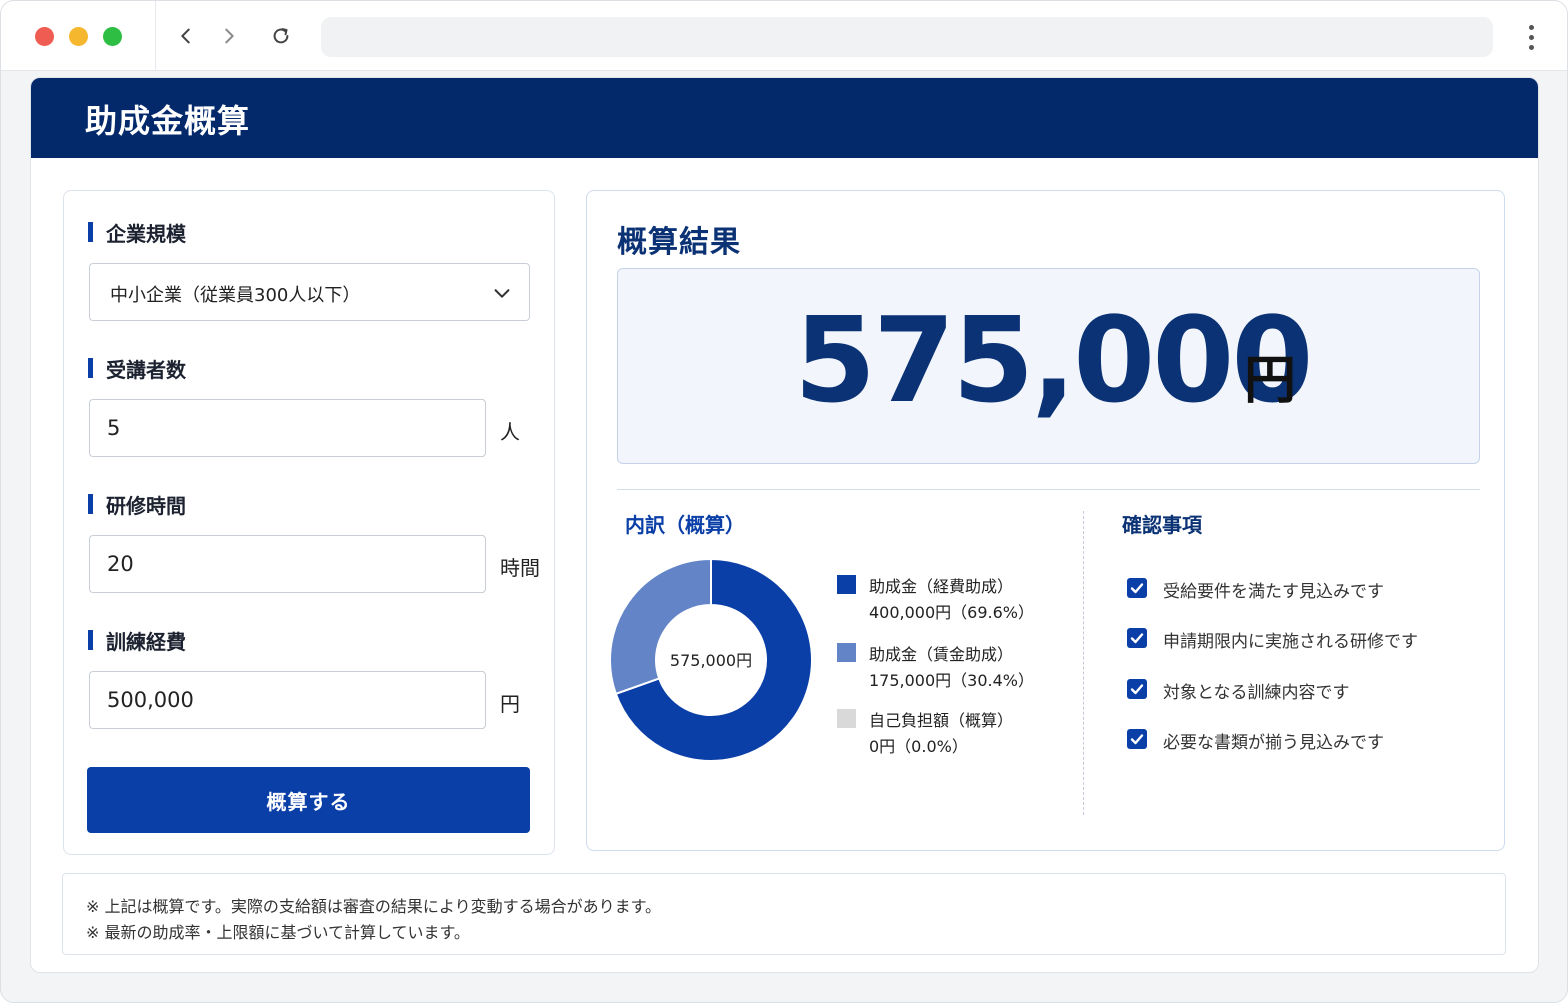  Describe the element at coordinates (520, 568) in the screenshot. I see `training-hours-unit: 時間` at that location.